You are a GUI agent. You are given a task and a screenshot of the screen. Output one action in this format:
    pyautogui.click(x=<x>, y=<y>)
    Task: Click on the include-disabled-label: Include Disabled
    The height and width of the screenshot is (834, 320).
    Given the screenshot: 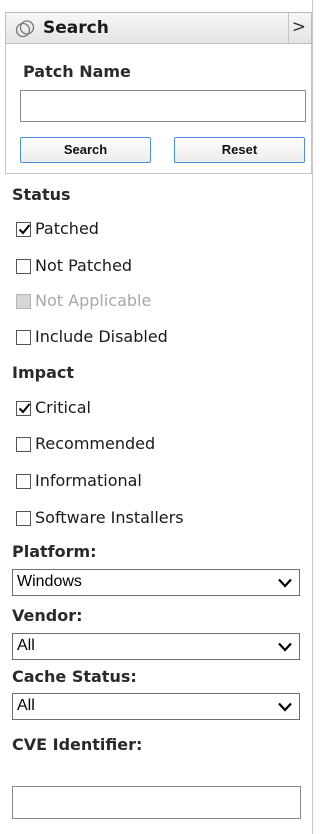 What is the action you would take?
    pyautogui.click(x=101, y=336)
    